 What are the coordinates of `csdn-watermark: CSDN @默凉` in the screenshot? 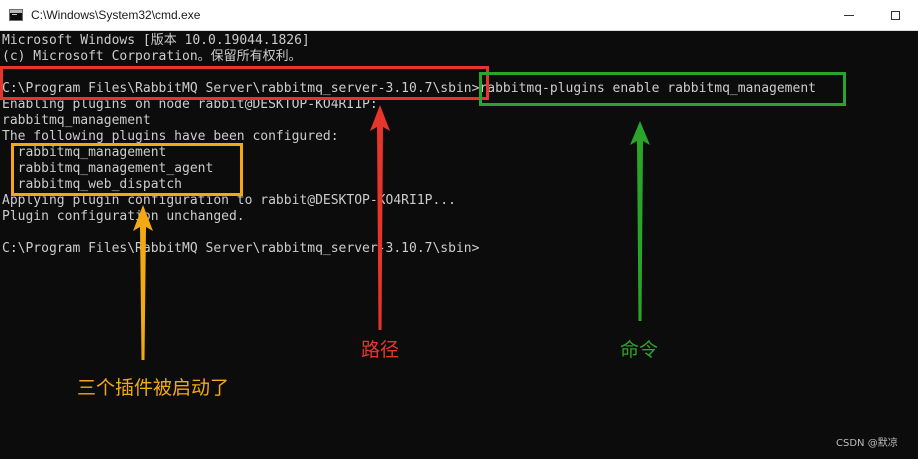 It's located at (867, 443).